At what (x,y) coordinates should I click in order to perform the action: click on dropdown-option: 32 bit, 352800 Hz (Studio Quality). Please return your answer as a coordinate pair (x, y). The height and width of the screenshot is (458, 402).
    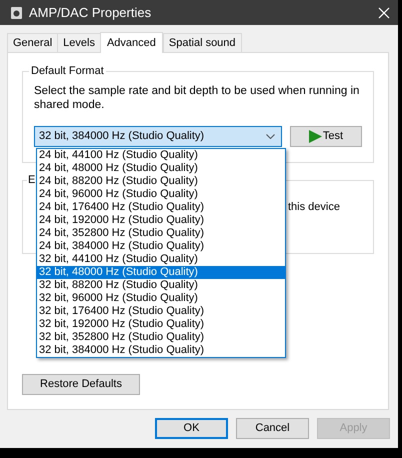
    Looking at the image, I should click on (161, 337).